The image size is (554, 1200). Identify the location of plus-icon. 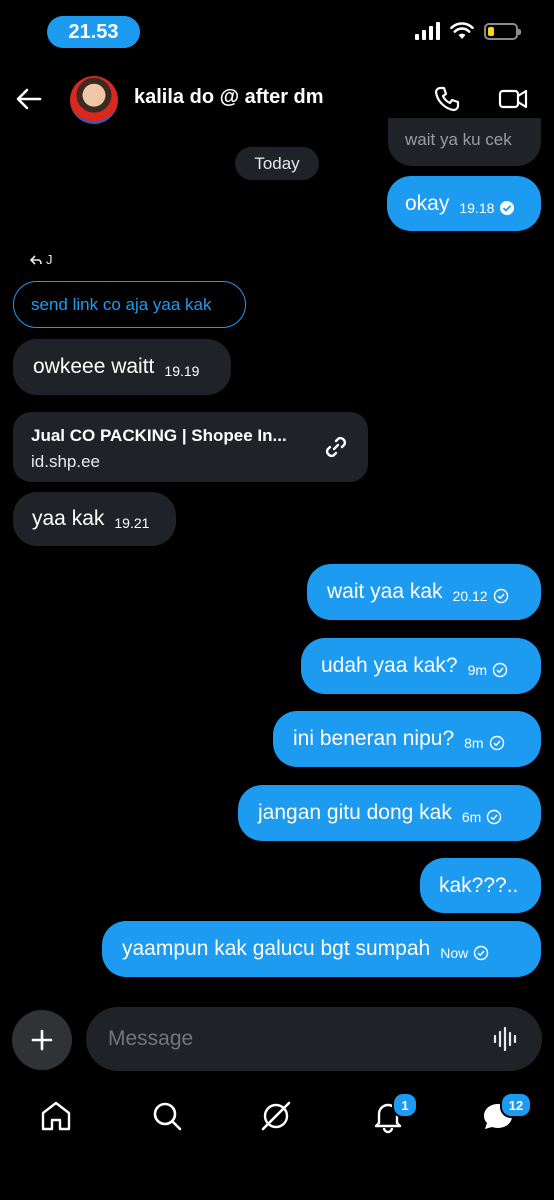
(42, 1040).